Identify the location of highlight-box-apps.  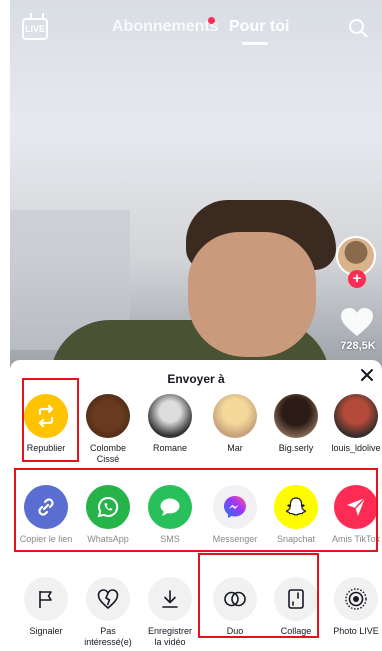
(196, 510).